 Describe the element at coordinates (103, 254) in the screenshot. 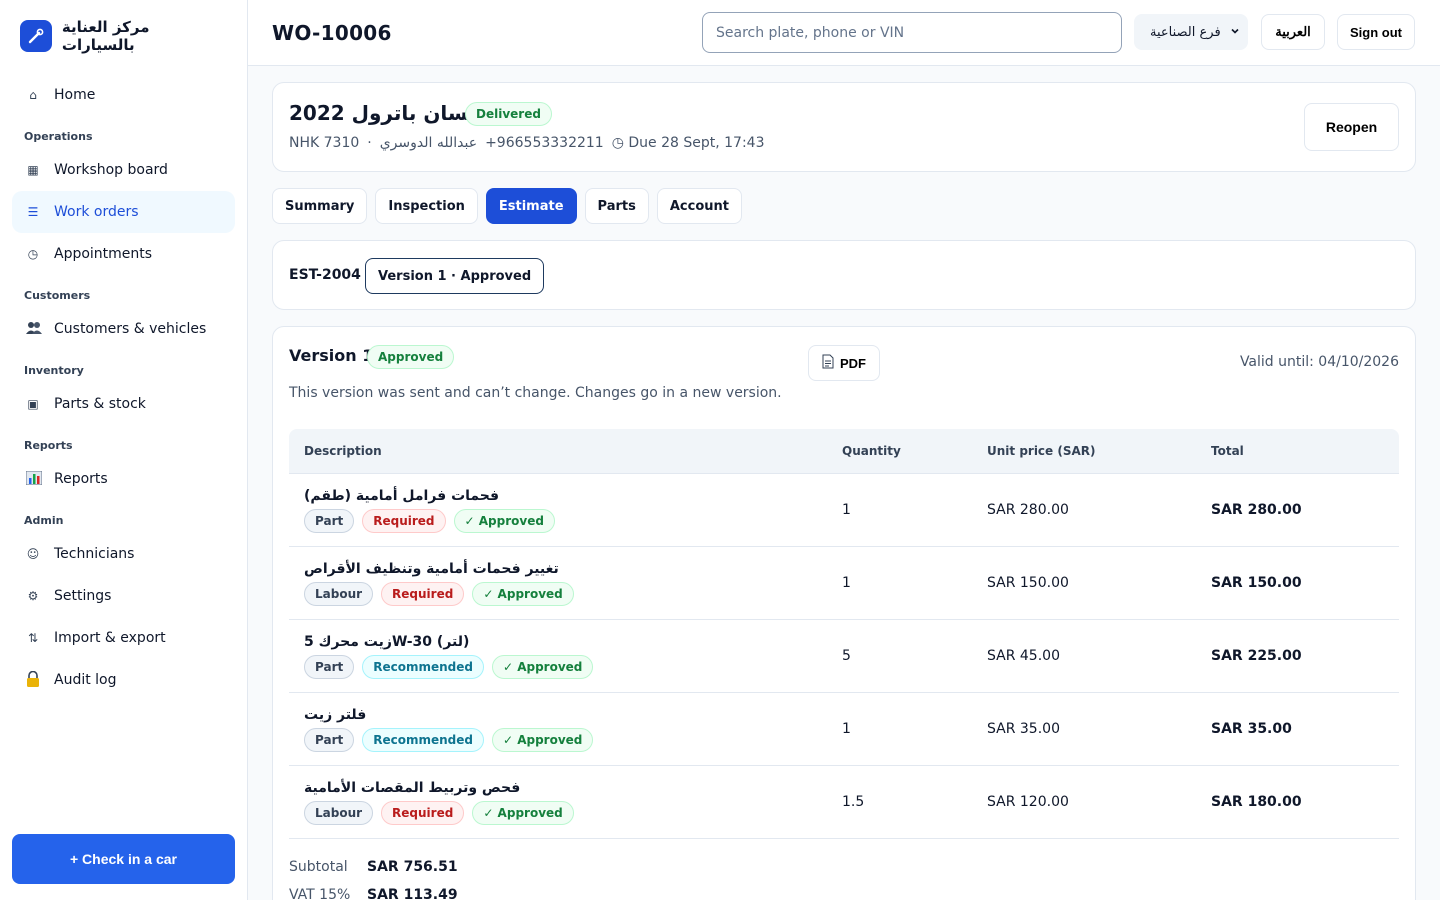

I see `sidebar-item-label: Appointments` at that location.